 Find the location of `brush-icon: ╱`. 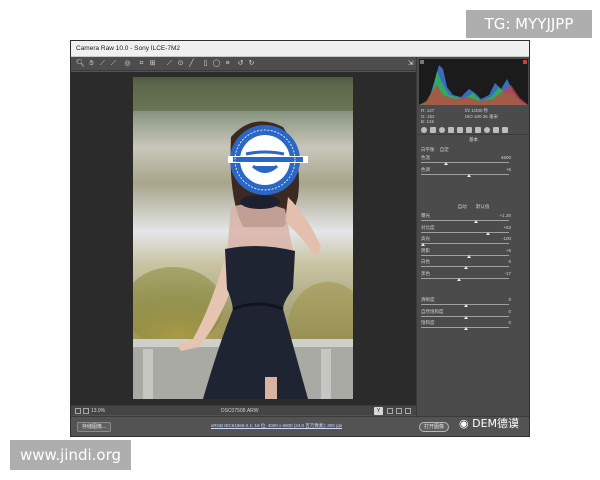

brush-icon: ╱ is located at coordinates (191, 63).